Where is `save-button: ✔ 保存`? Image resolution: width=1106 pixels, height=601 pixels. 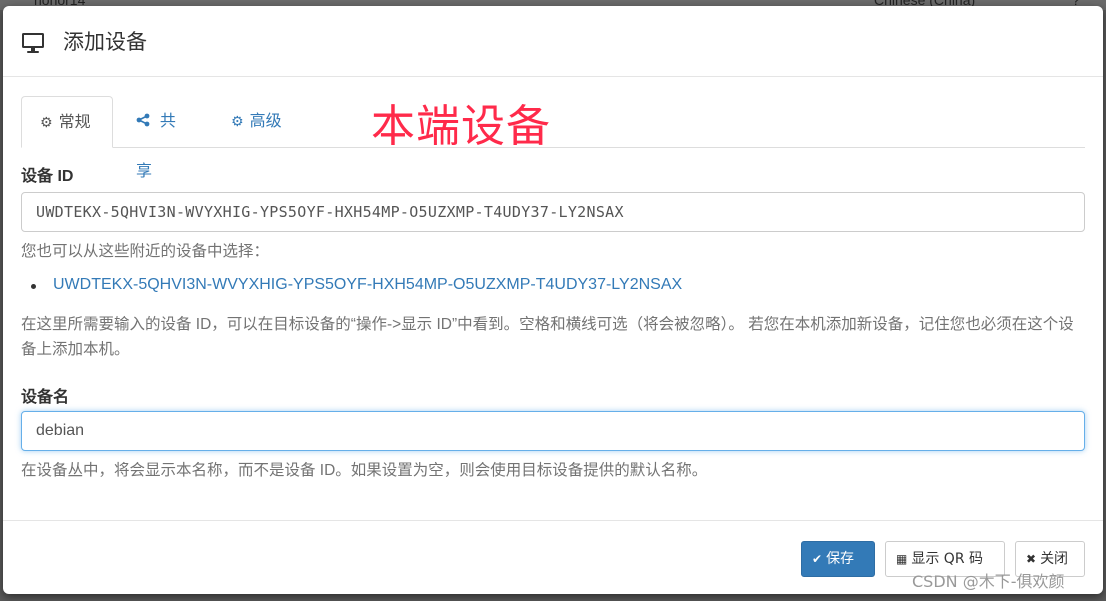
save-button: ✔ 保存 is located at coordinates (838, 559).